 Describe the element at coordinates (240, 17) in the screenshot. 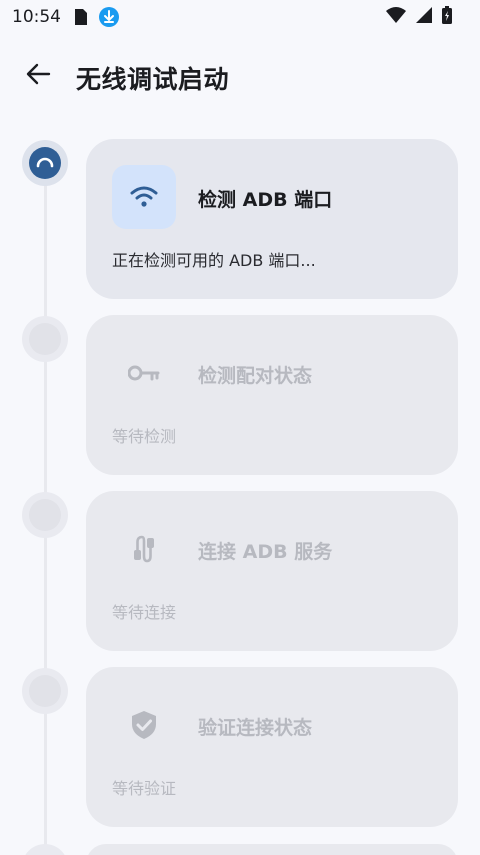

I see `status-bar: 10:54` at that location.